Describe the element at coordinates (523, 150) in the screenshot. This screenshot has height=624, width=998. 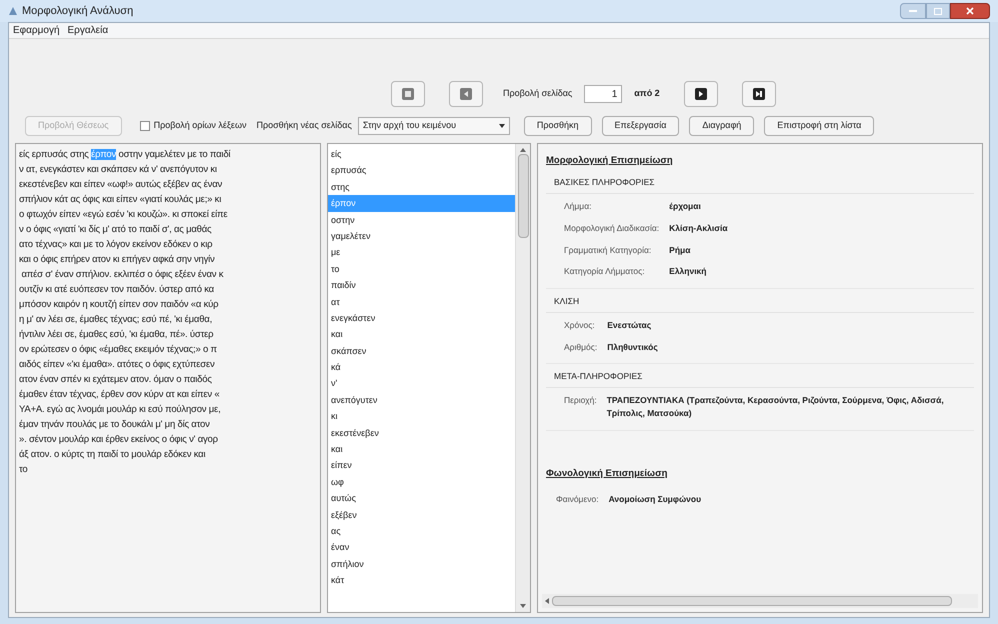
I see `up-arrow-icon` at that location.